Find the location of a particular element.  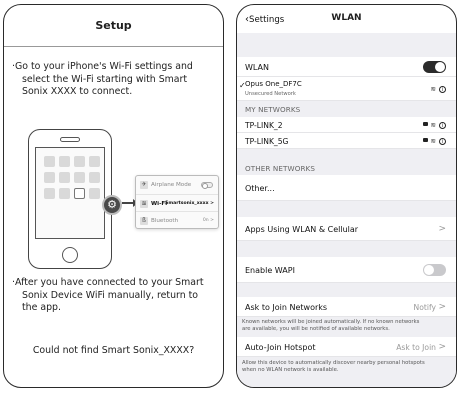

nav-bar: ‹Settings WLAN is located at coordinates (346, 19).